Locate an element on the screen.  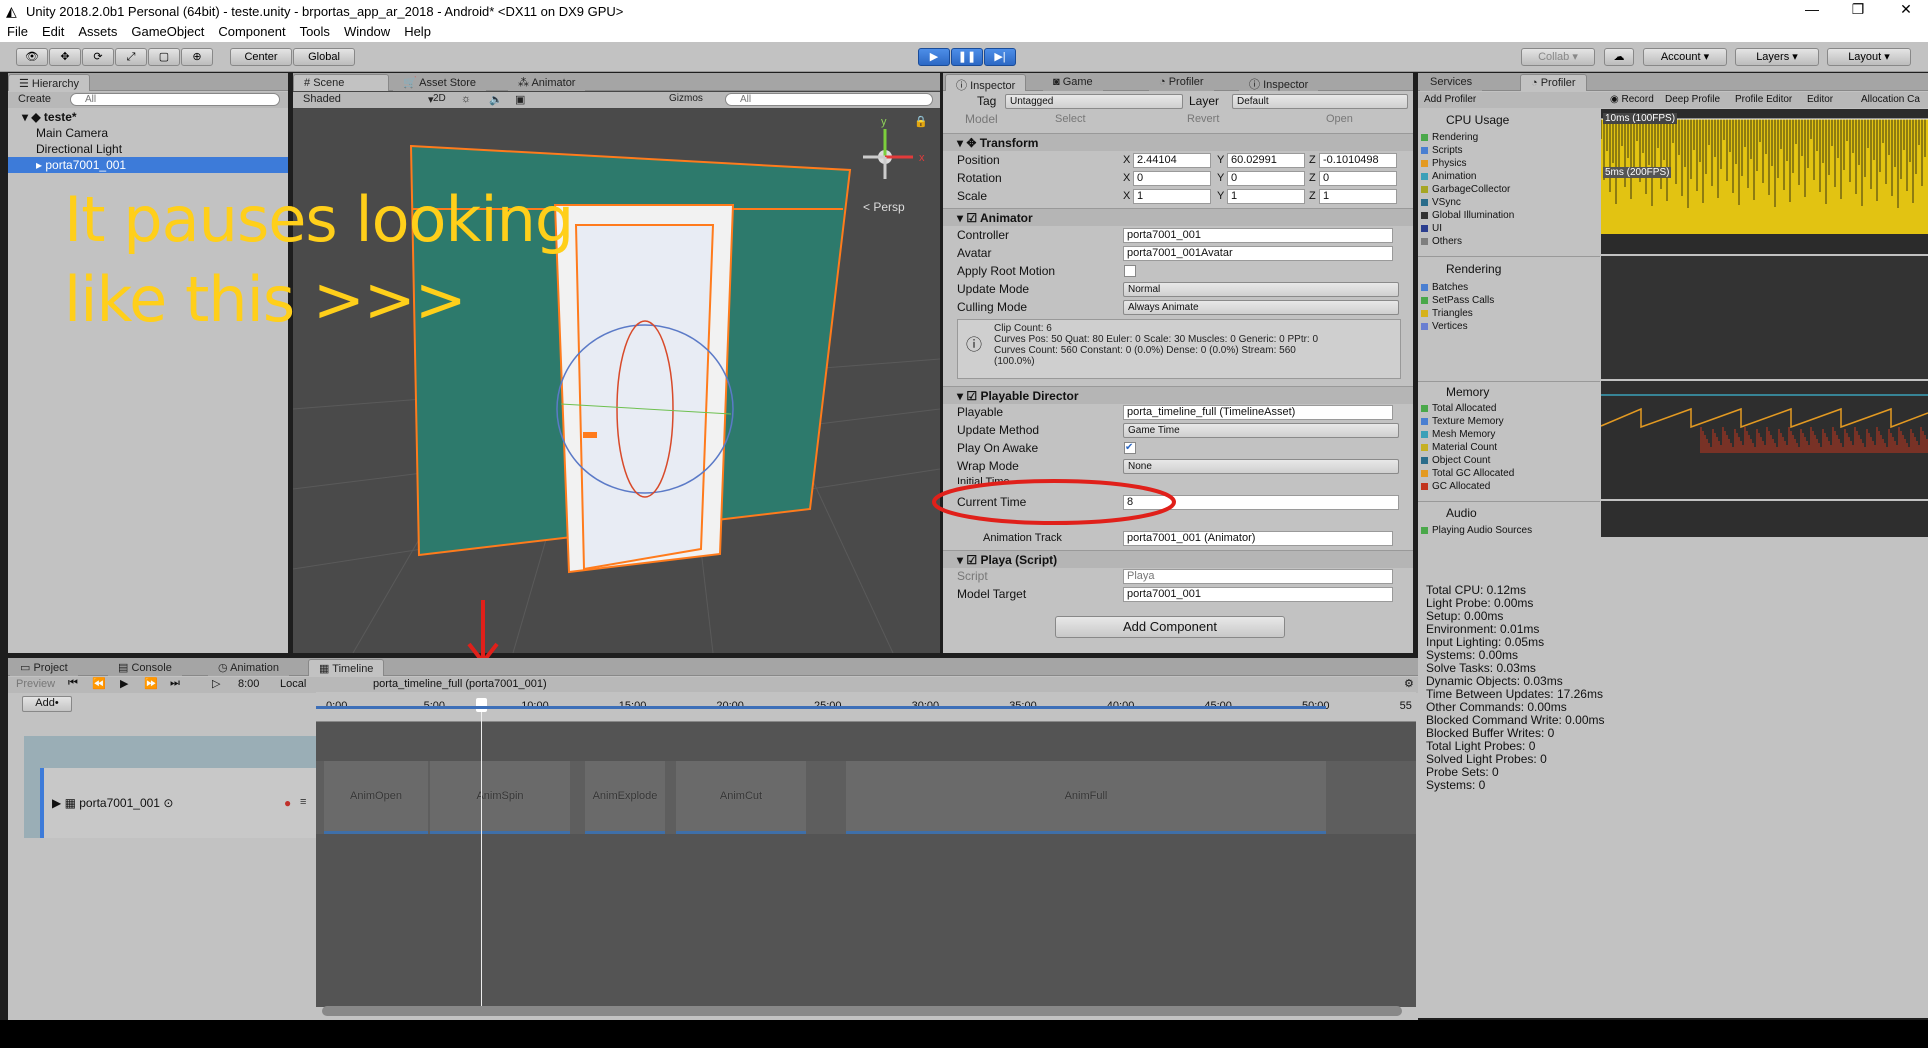
cpu-others: Others is located at coordinates (1509, 241).